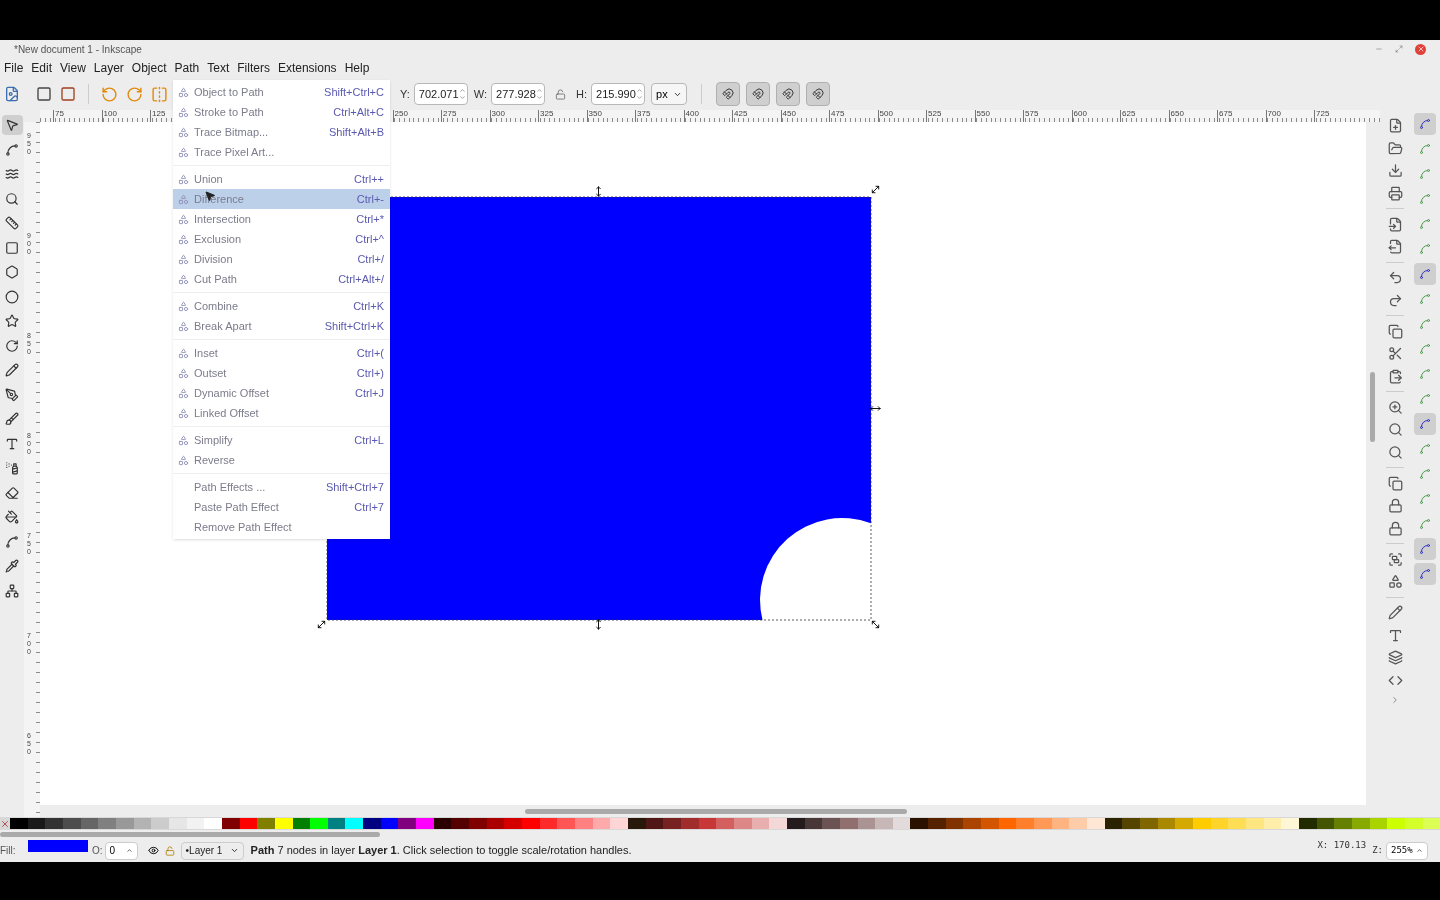 Image resolution: width=1440 pixels, height=900 pixels. Describe the element at coordinates (518, 94) in the screenshot. I see `number-field: 277.928` at that location.